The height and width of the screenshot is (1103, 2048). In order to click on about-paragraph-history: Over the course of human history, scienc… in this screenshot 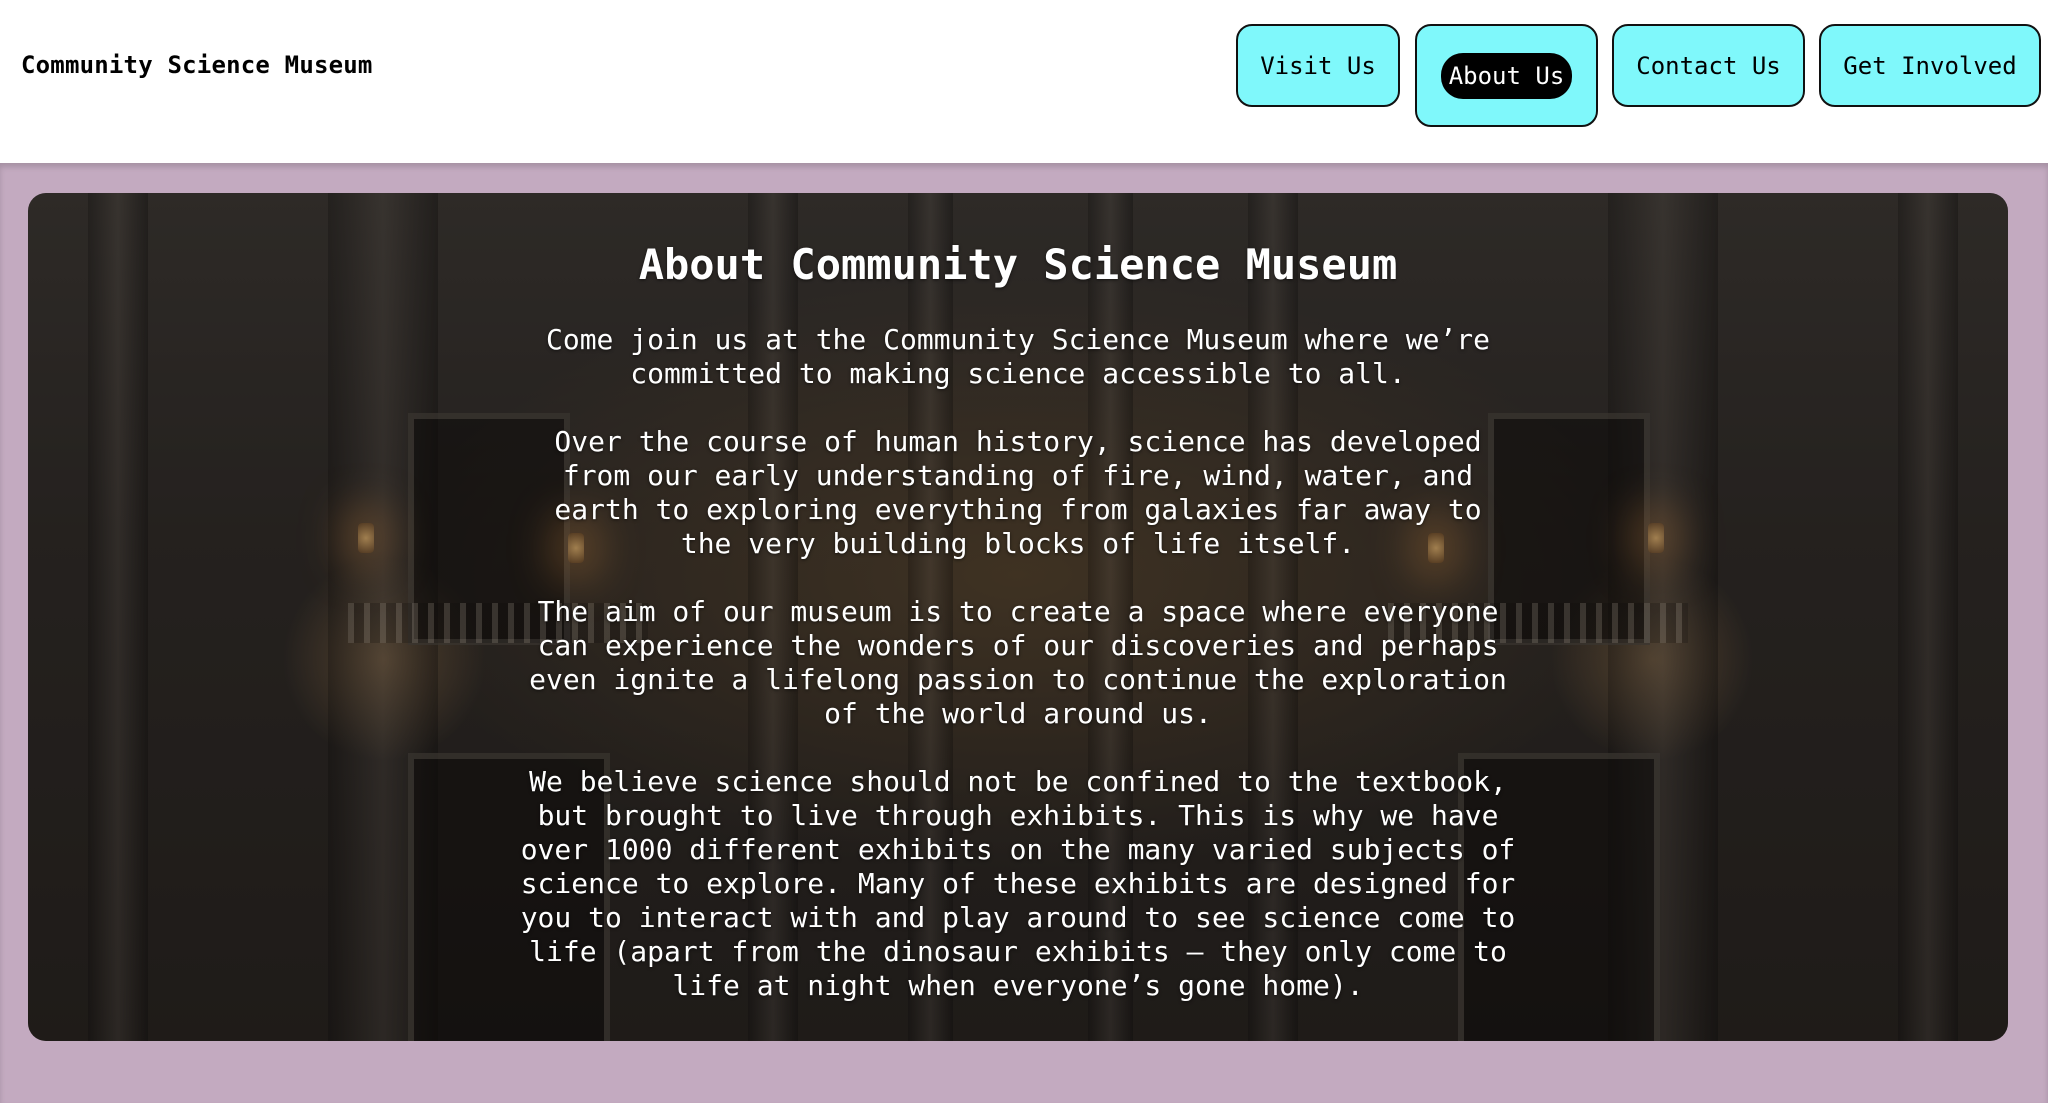, I will do `click(1018, 492)`.